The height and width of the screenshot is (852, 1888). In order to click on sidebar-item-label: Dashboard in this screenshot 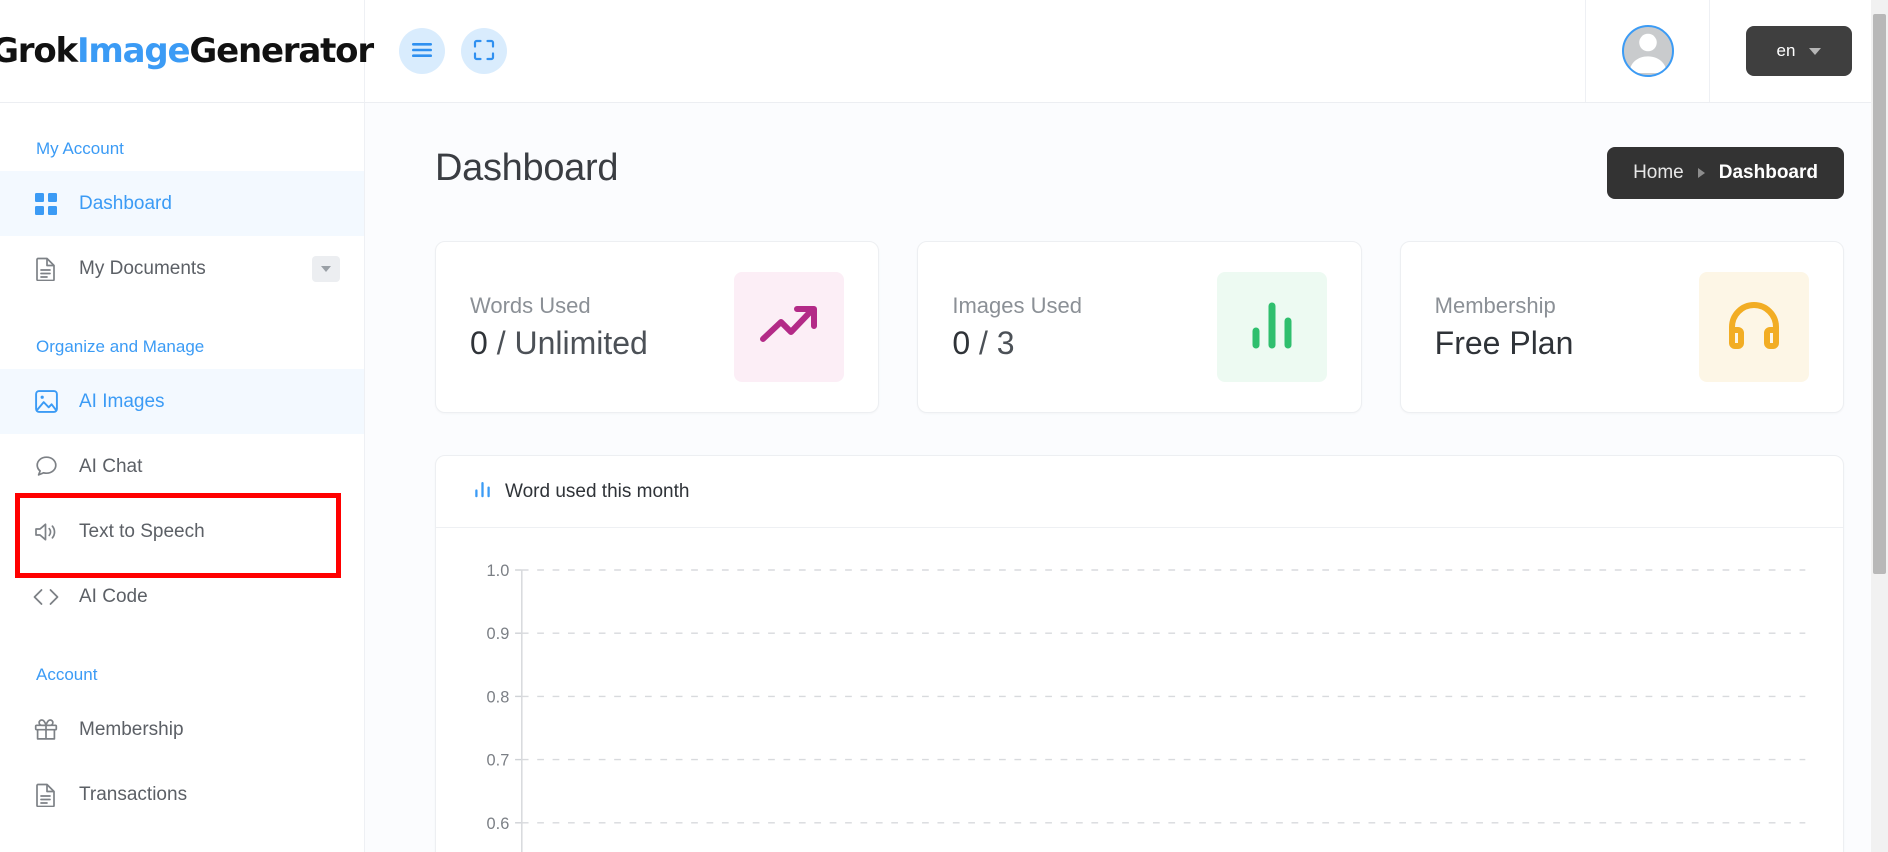, I will do `click(125, 203)`.